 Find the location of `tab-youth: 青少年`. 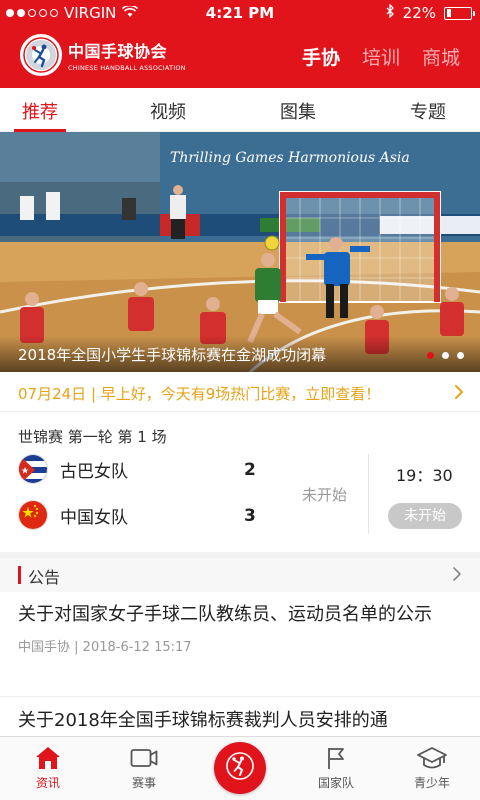

tab-youth: 青少年 is located at coordinates (432, 768).